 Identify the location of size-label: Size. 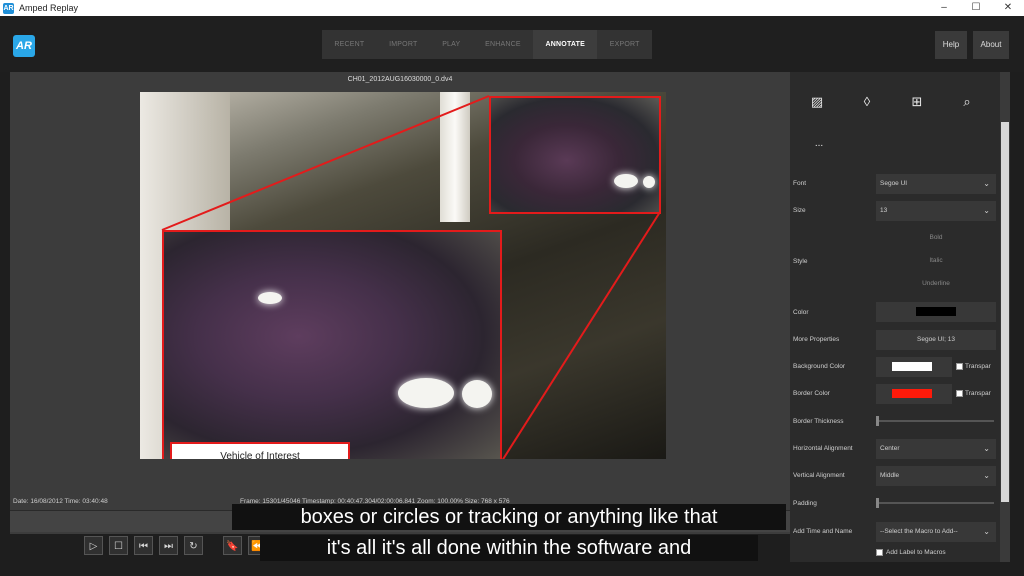
(799, 210).